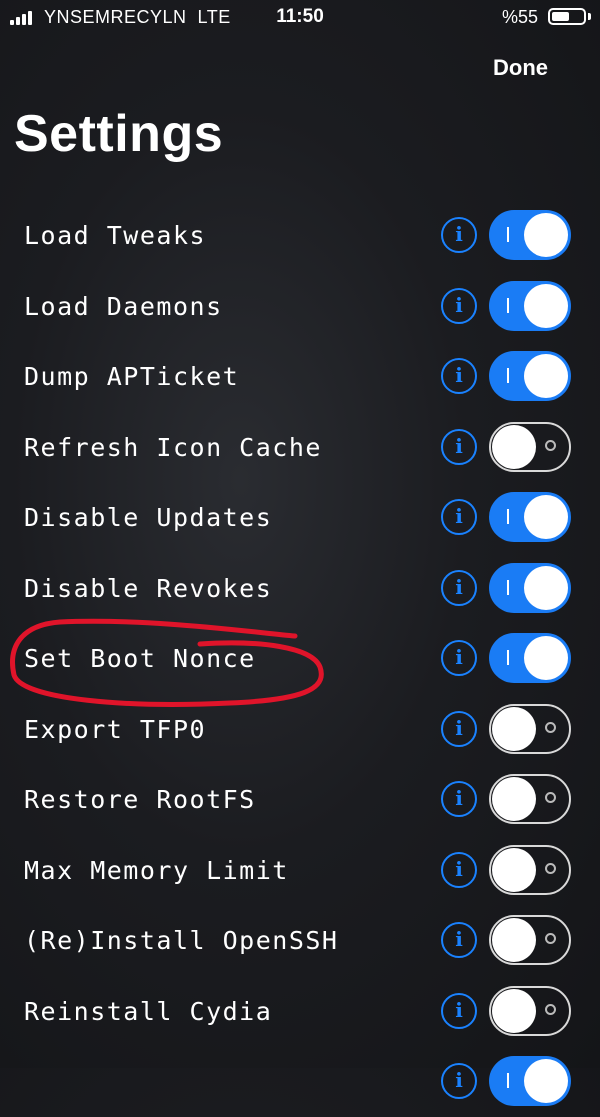 This screenshot has height=1117, width=600. What do you see at coordinates (300, 1081) in the screenshot?
I see `setting-row: i` at bounding box center [300, 1081].